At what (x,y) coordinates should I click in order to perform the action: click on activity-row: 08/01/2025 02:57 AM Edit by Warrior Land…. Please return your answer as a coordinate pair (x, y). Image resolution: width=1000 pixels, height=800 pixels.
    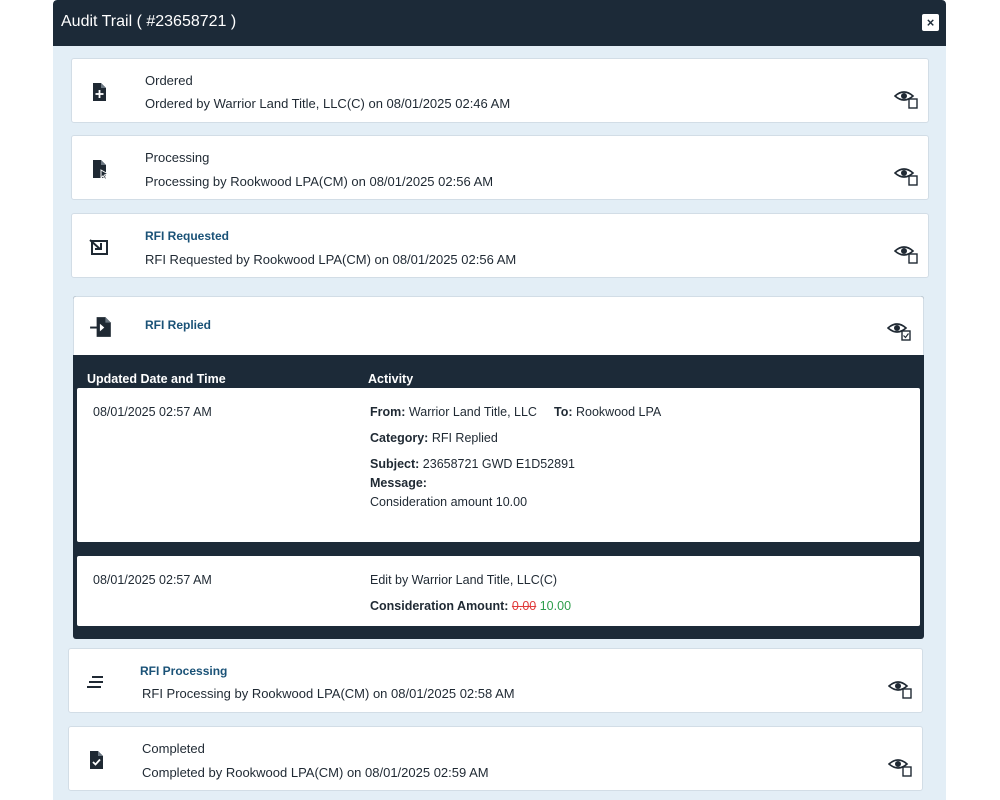
    Looking at the image, I should click on (498, 591).